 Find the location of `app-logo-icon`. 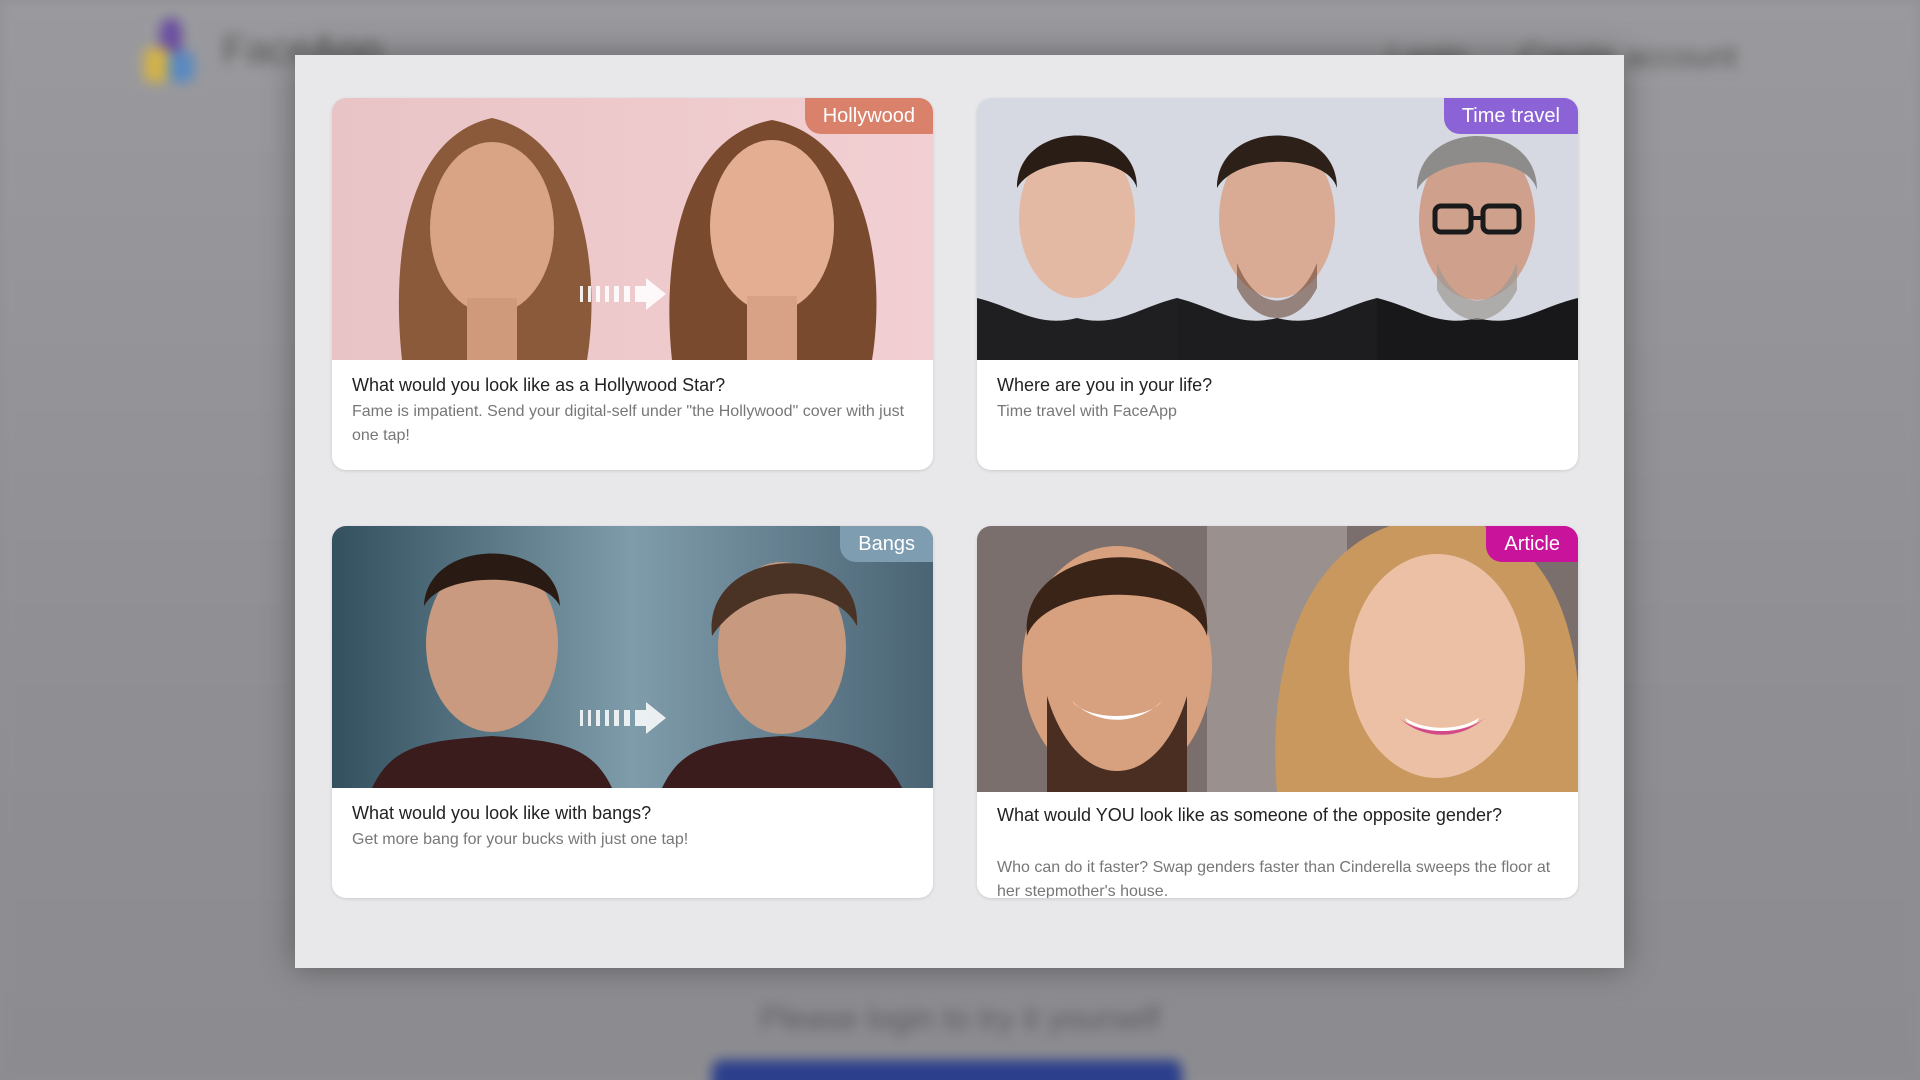

app-logo-icon is located at coordinates (170, 52).